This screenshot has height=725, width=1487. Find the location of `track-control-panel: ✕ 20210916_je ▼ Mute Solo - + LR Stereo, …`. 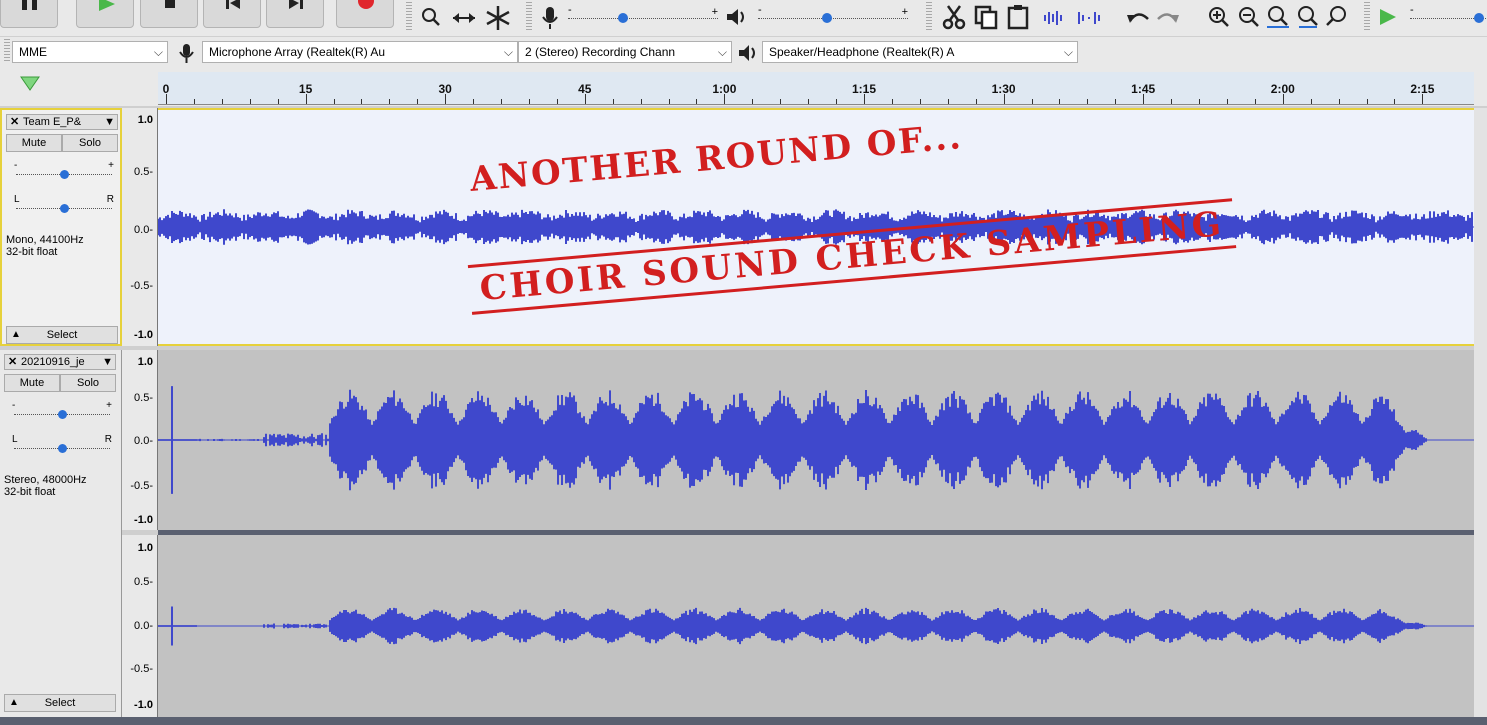

track-control-panel: ✕ 20210916_je ▼ Mute Solo - + LR Stereo, … is located at coordinates (61, 533).